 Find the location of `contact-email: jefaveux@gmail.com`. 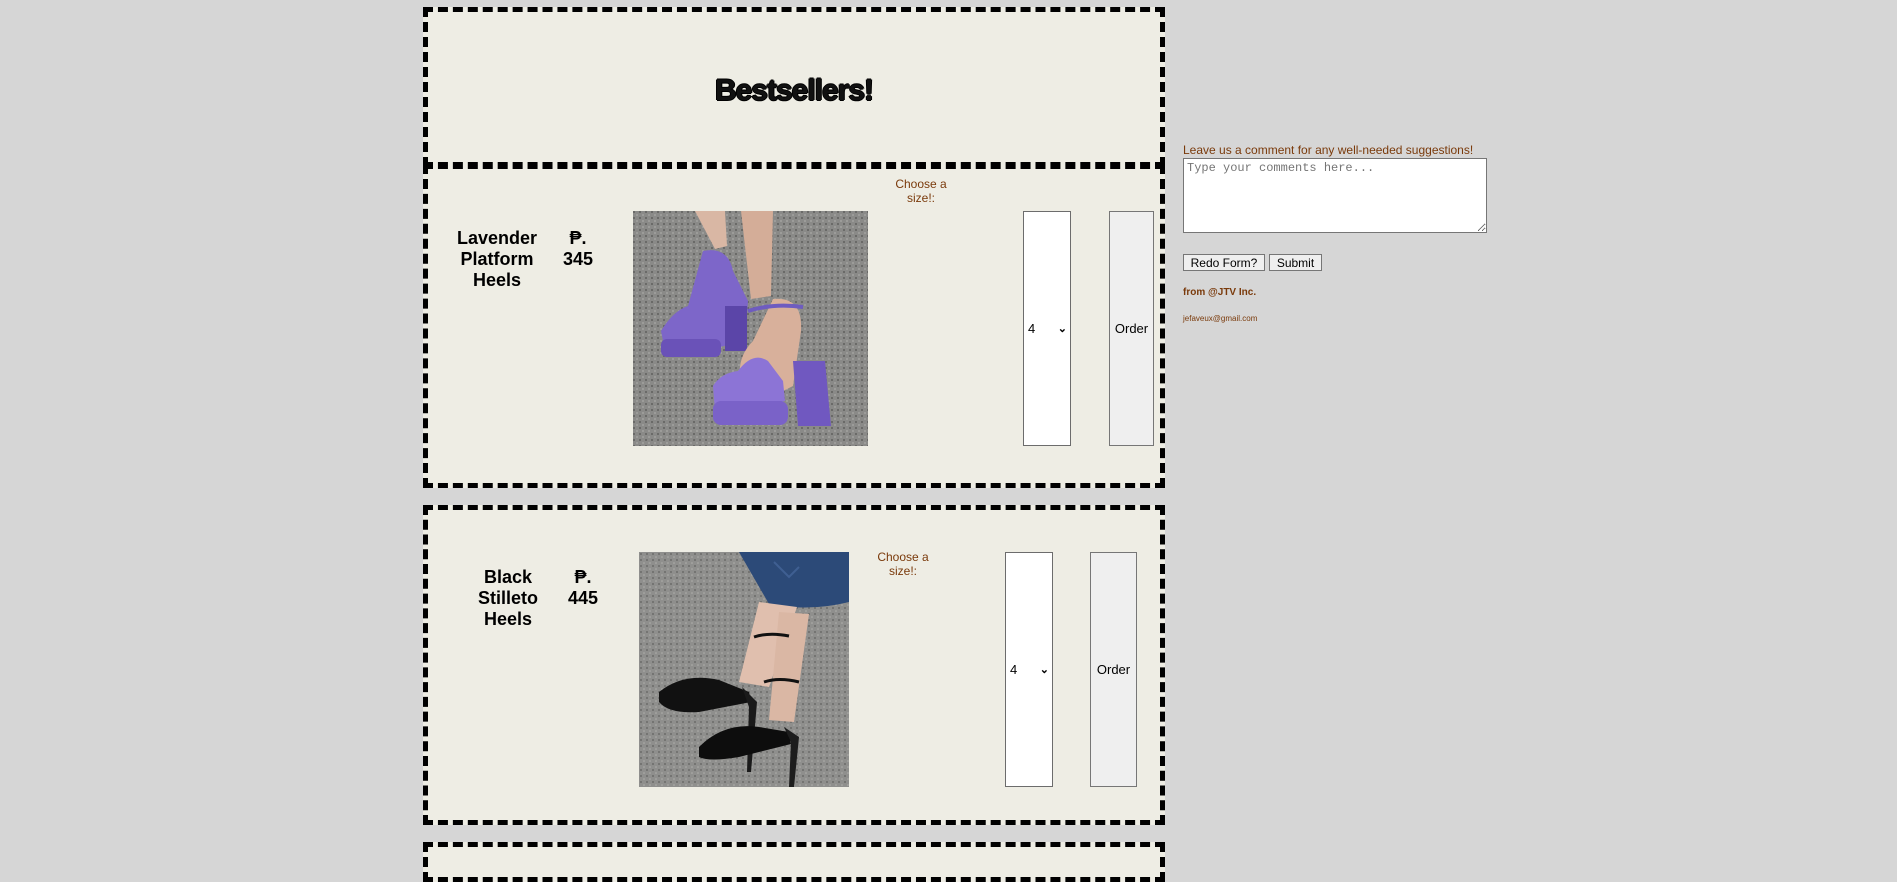

contact-email: jefaveux@gmail.com is located at coordinates (1220, 318).